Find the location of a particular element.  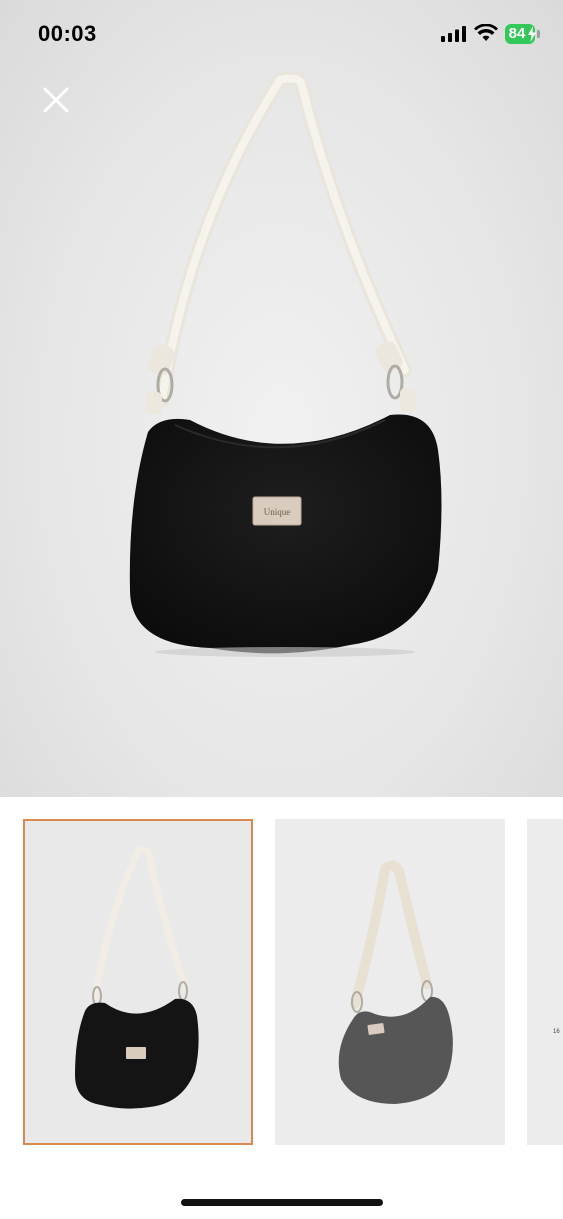

thumbnail-grey-bag-image is located at coordinates (395, 982).